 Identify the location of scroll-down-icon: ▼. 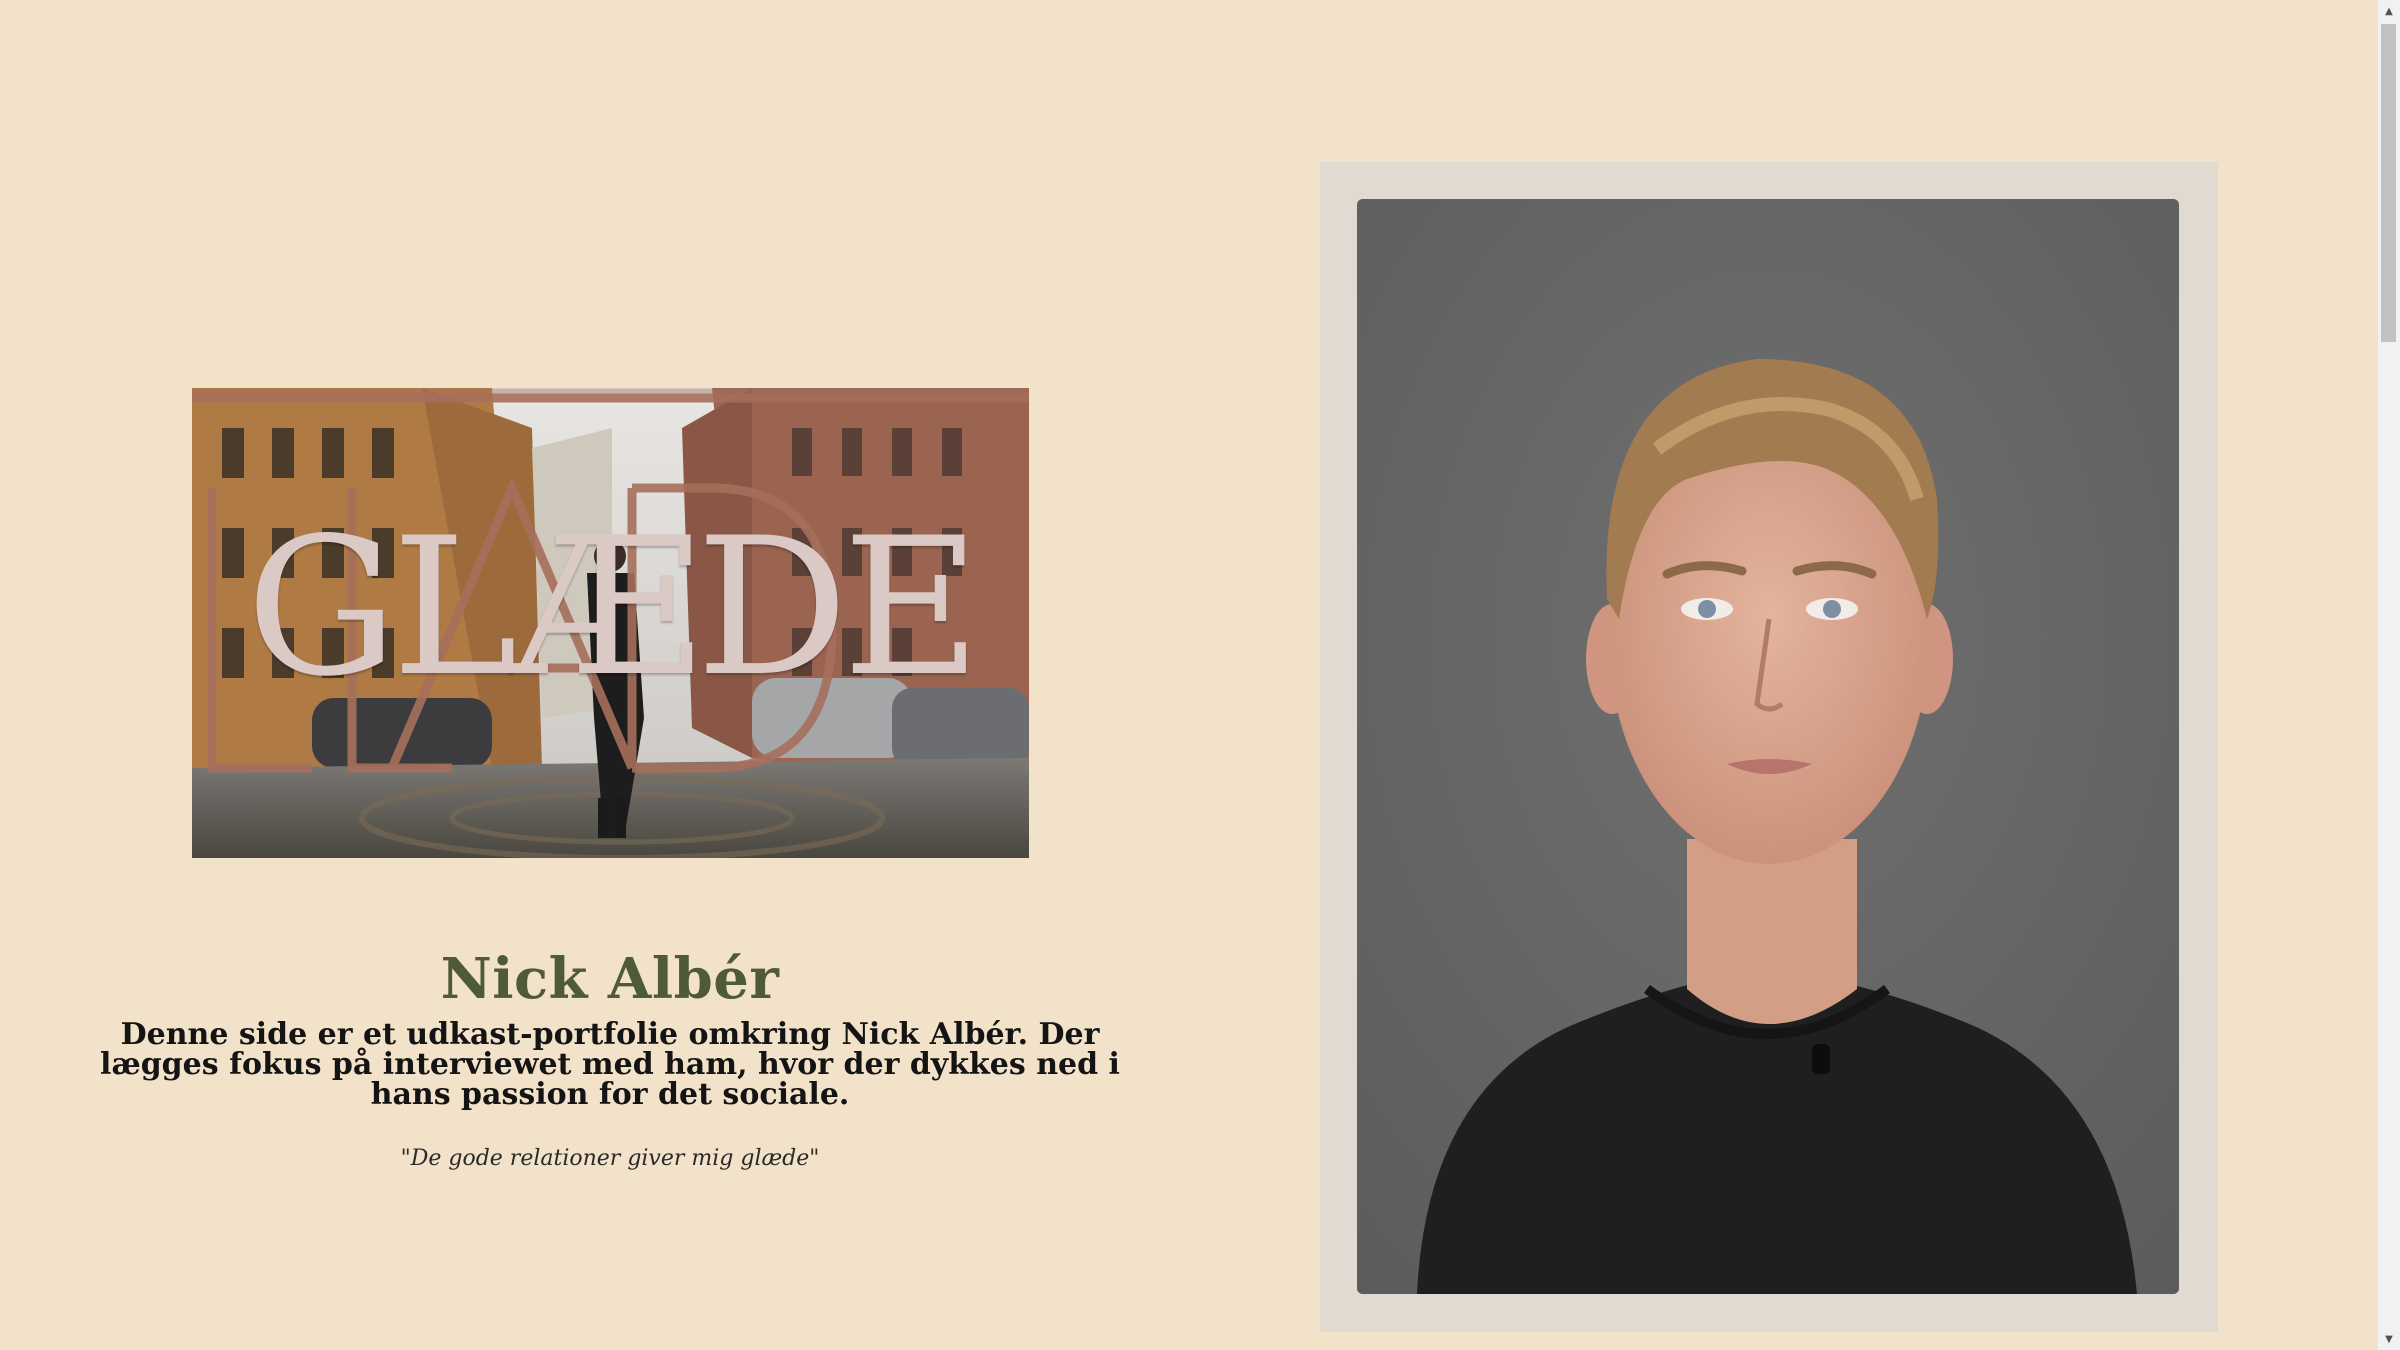
(2389, 1339).